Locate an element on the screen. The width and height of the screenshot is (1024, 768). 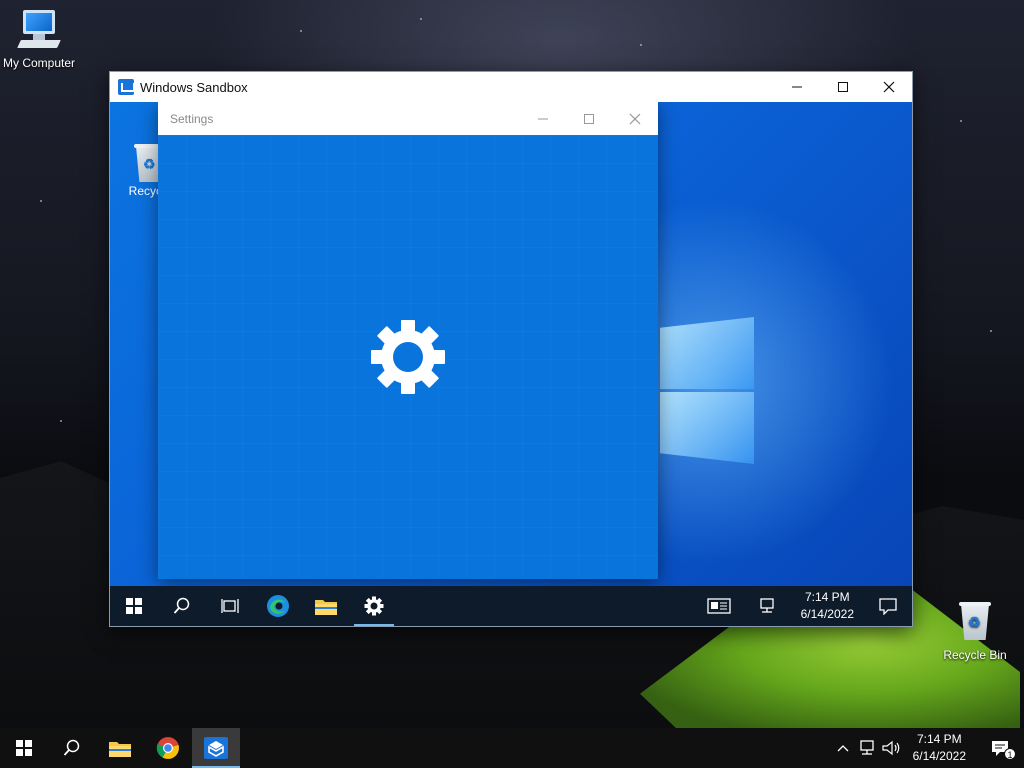
sandbox-taskbar: 7:14 PM 6/14/2022 is located at coordinates (511, 606).